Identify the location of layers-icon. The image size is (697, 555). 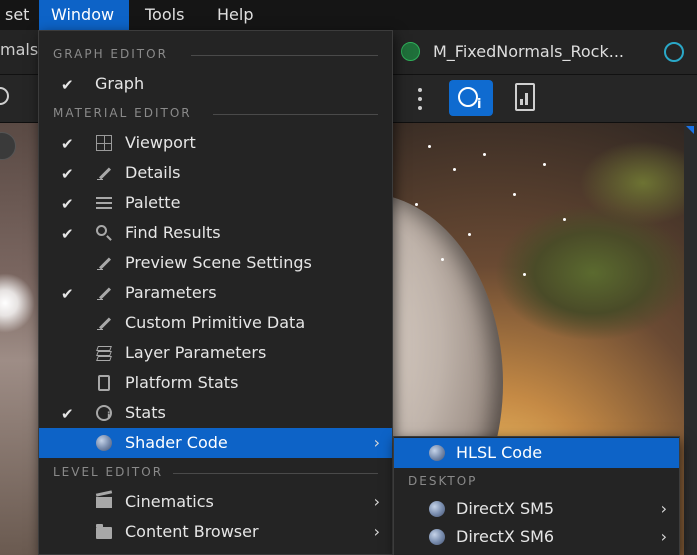
(104, 353).